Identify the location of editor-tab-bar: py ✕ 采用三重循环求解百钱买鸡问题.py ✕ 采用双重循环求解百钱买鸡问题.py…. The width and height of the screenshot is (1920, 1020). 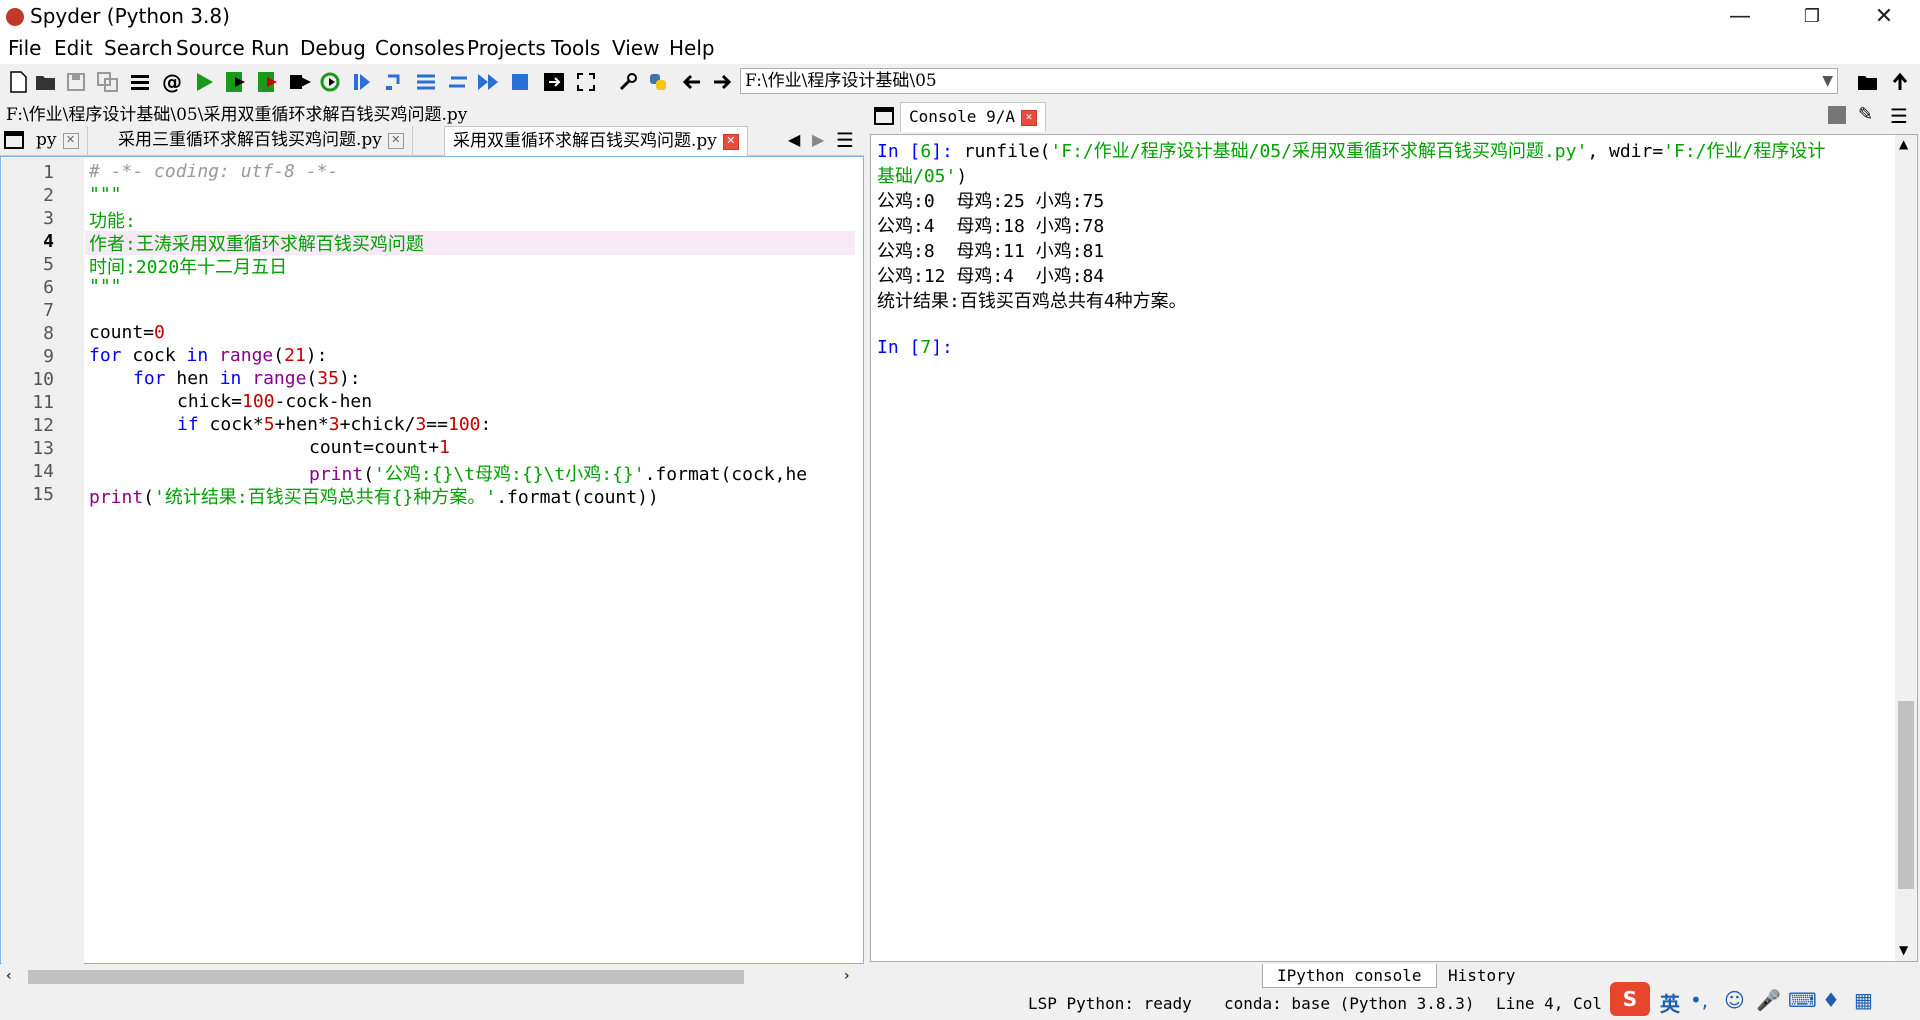
(432, 140).